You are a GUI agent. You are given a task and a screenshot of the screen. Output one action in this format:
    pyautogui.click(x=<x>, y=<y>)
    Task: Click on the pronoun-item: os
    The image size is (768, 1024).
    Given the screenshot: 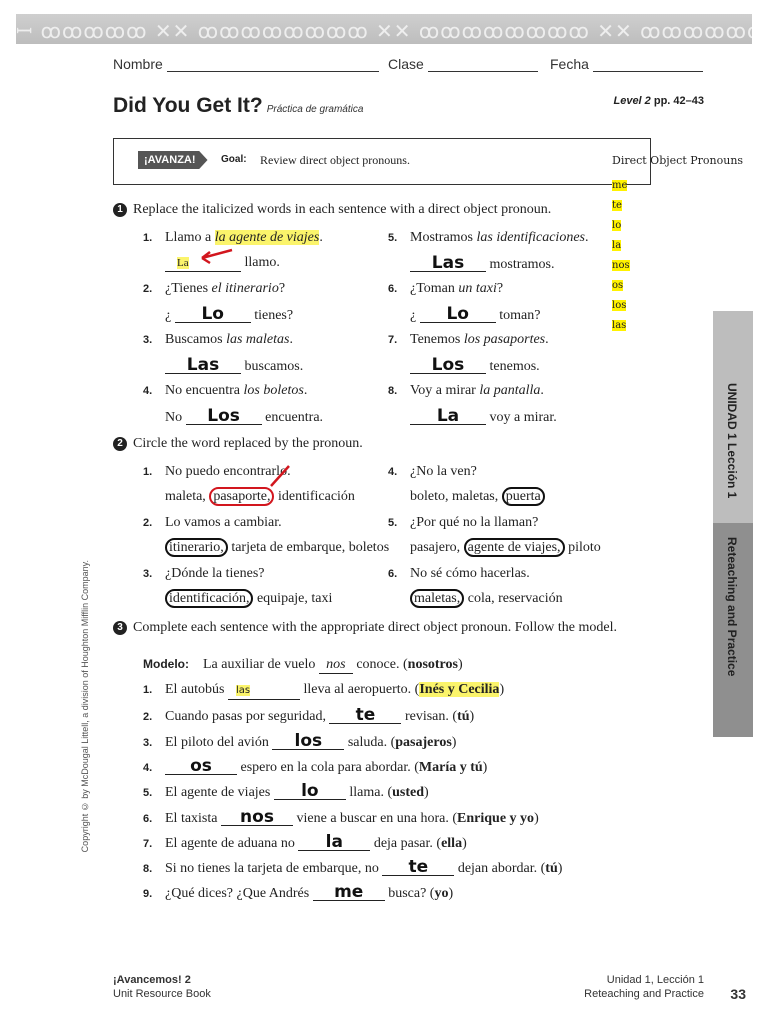 What is the action you would take?
    pyautogui.click(x=618, y=285)
    